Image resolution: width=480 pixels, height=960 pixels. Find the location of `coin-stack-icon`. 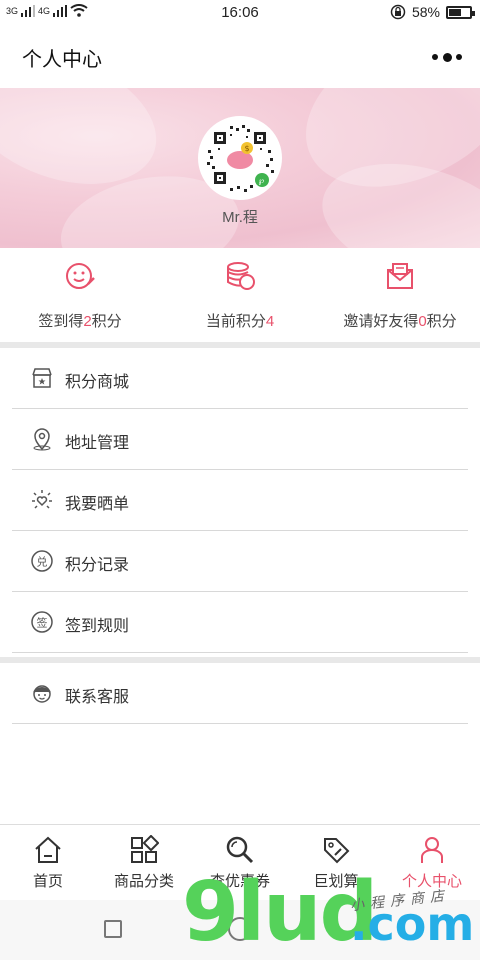

coin-stack-icon is located at coordinates (241, 276).